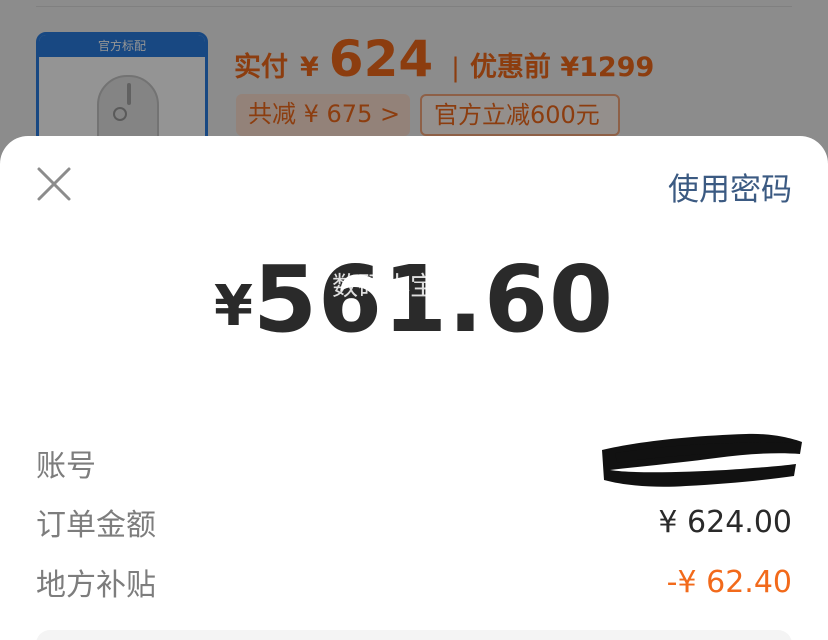  Describe the element at coordinates (233, 306) in the screenshot. I see `amount-currency: ¥` at that location.